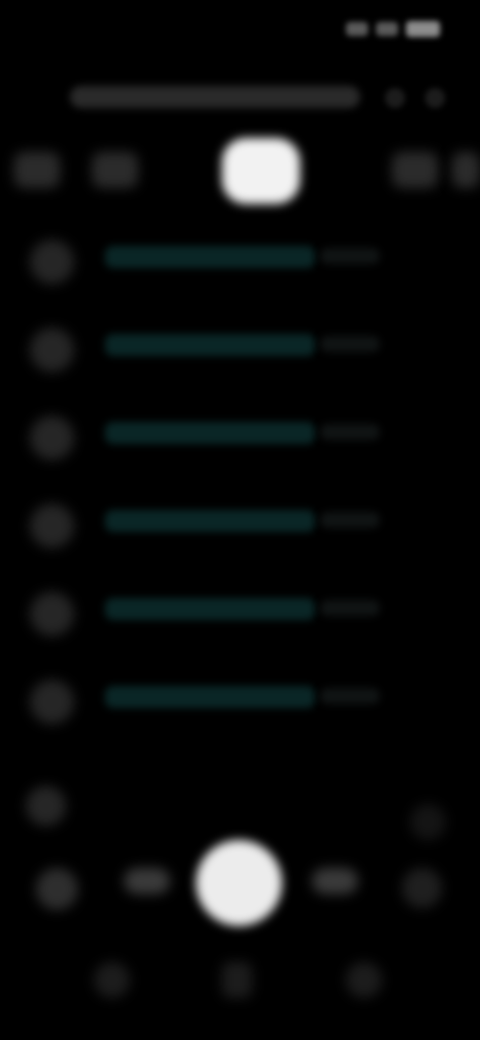 This screenshot has width=480, height=1040. I want to click on status-bar, so click(240, 30).